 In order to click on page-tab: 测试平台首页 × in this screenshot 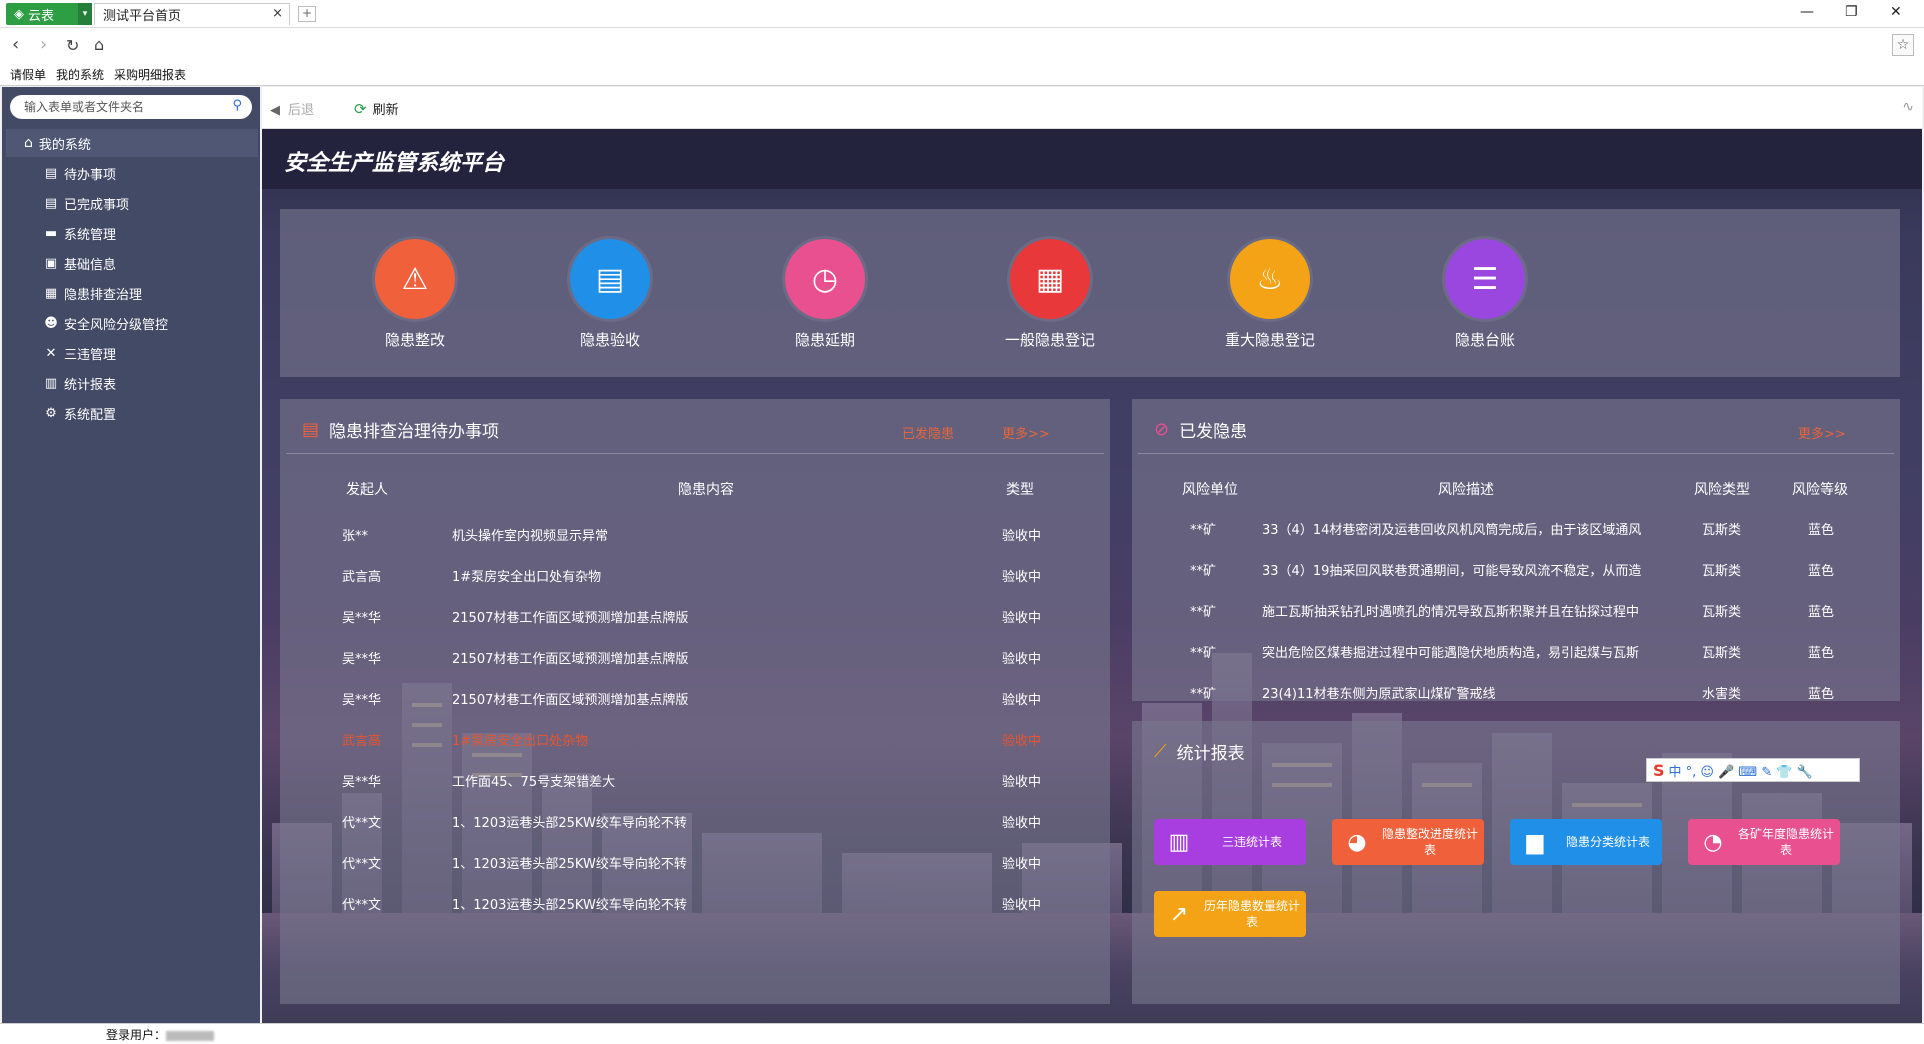, I will do `click(192, 14)`.